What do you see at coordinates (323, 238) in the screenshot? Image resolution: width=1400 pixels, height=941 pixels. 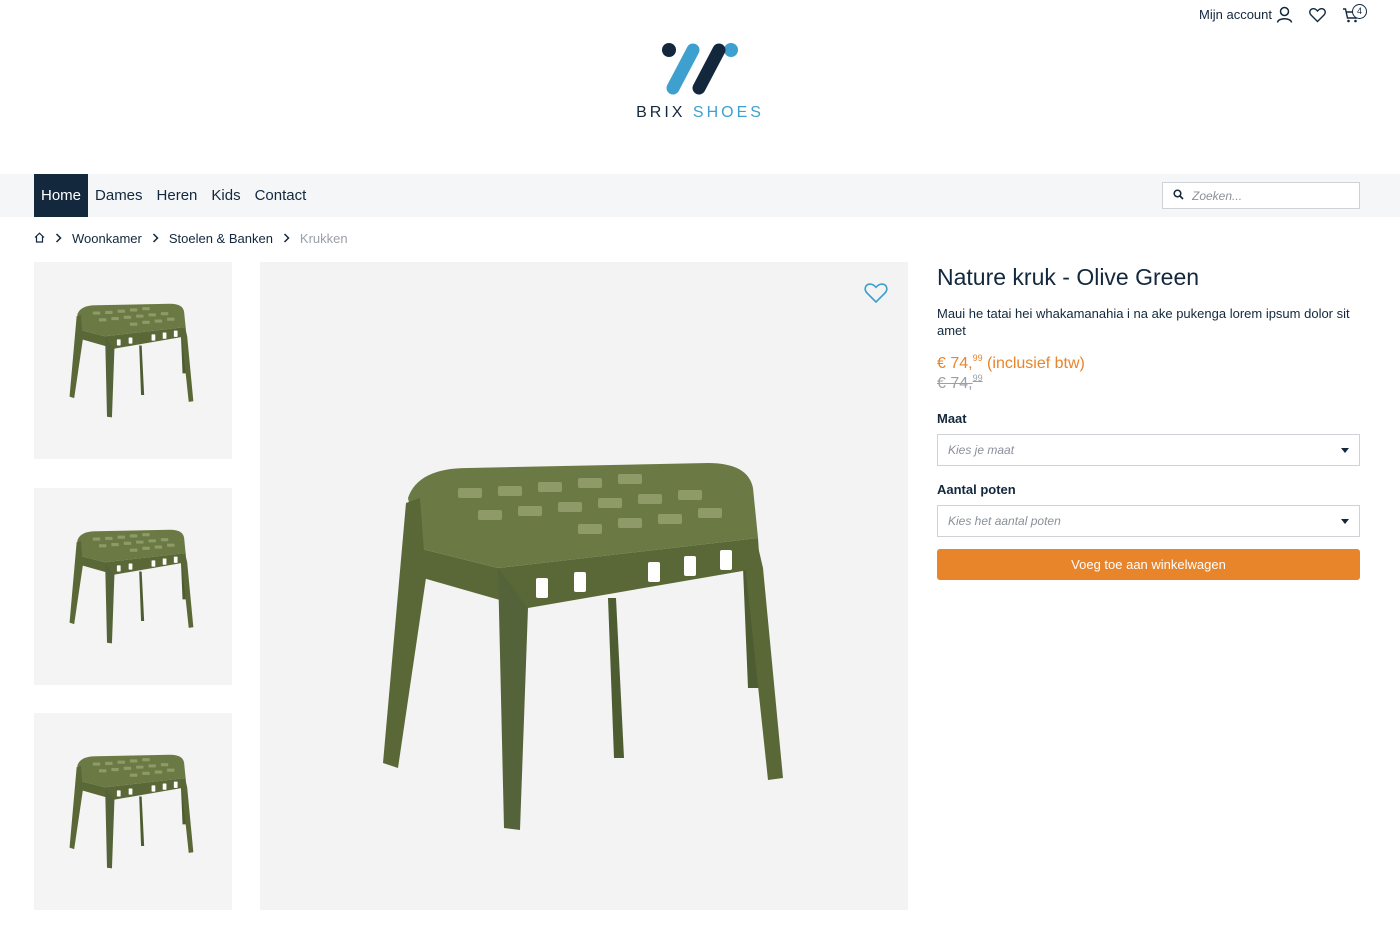 I see `breadcrumb-current: Krukken` at bounding box center [323, 238].